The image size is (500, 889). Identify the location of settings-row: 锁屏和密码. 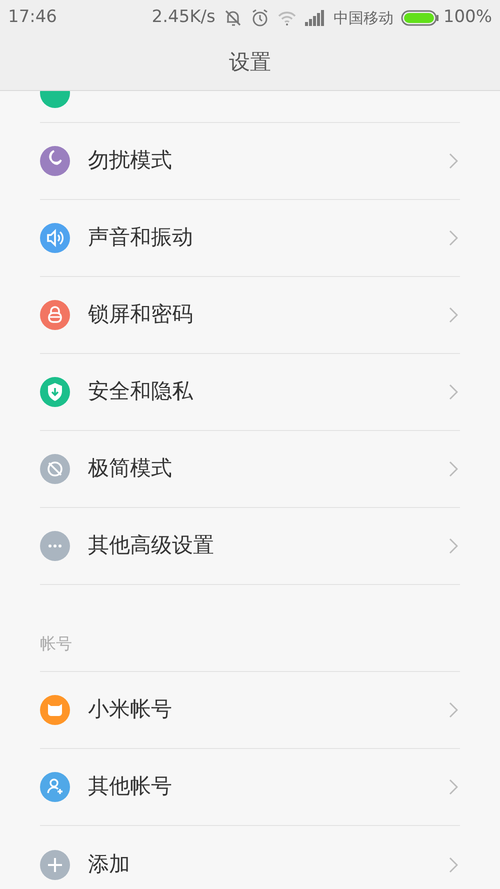
(250, 315).